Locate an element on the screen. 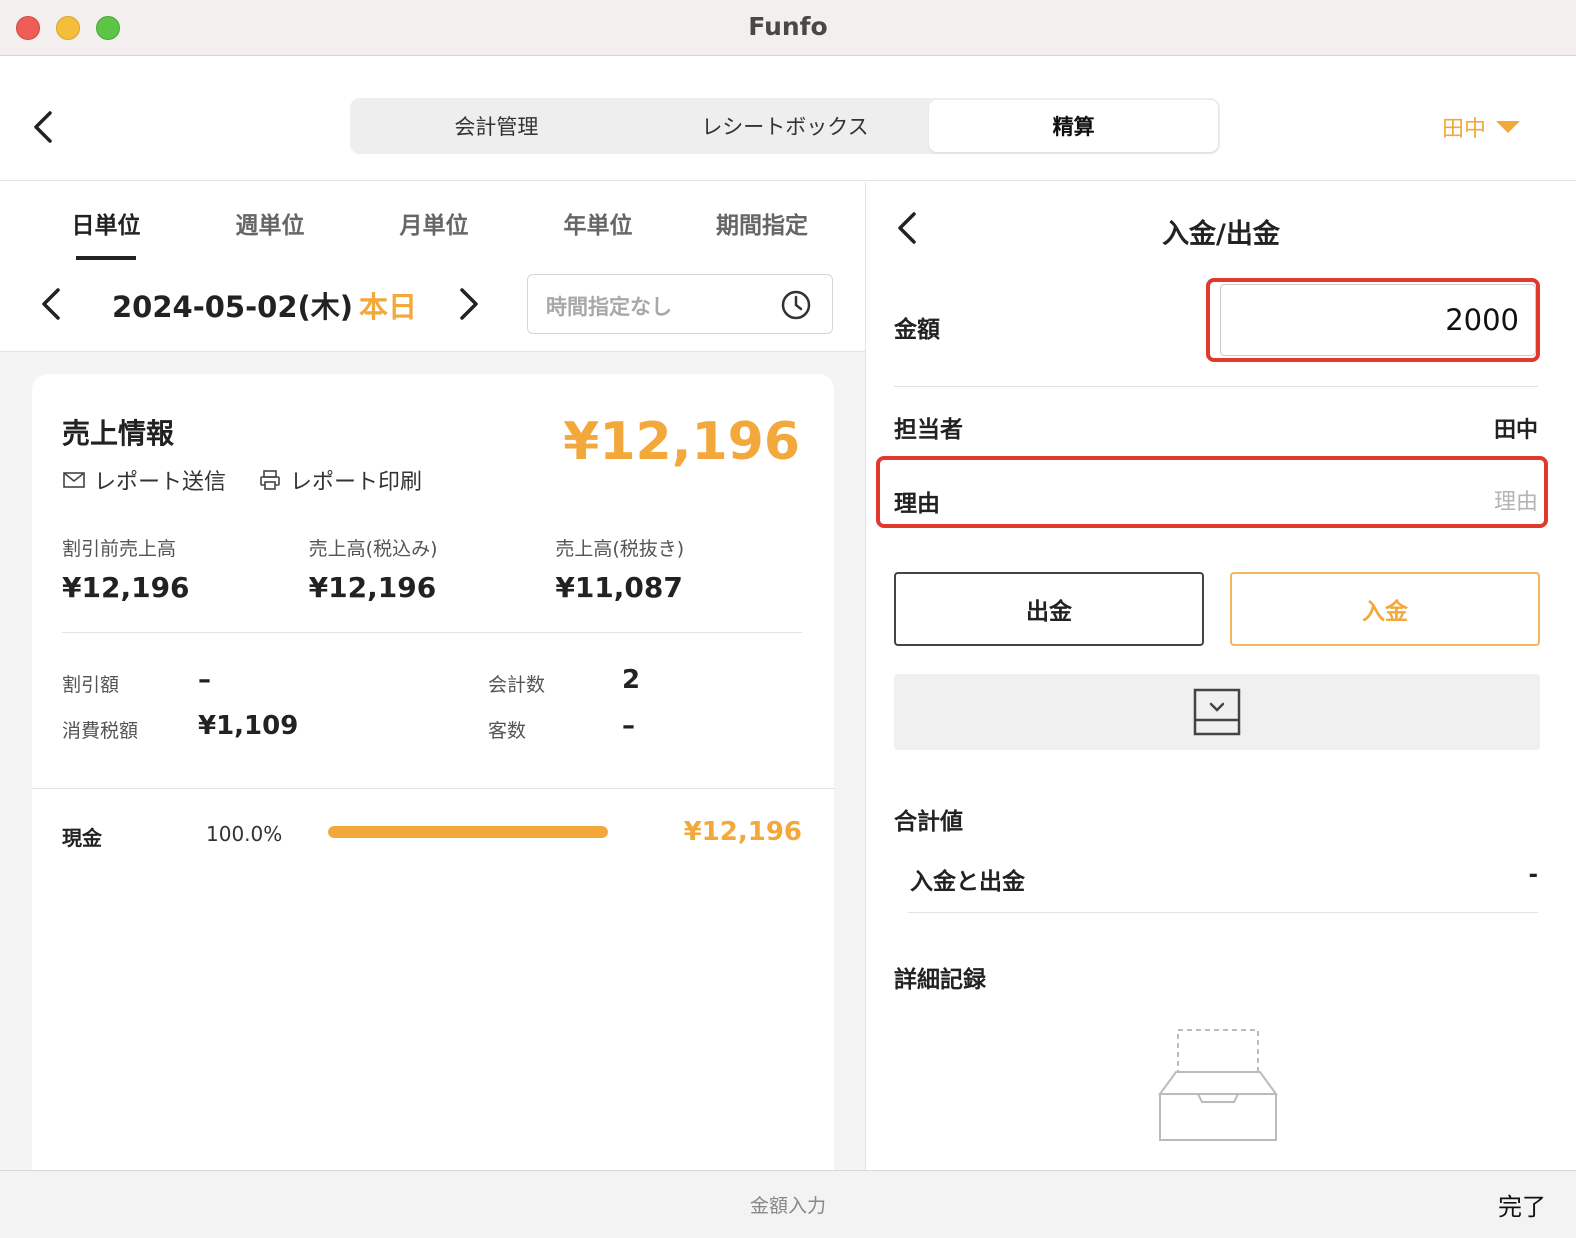  period-tabs: 日単位 週単位 月単位 年単位 期間指定 is located at coordinates (434, 231).